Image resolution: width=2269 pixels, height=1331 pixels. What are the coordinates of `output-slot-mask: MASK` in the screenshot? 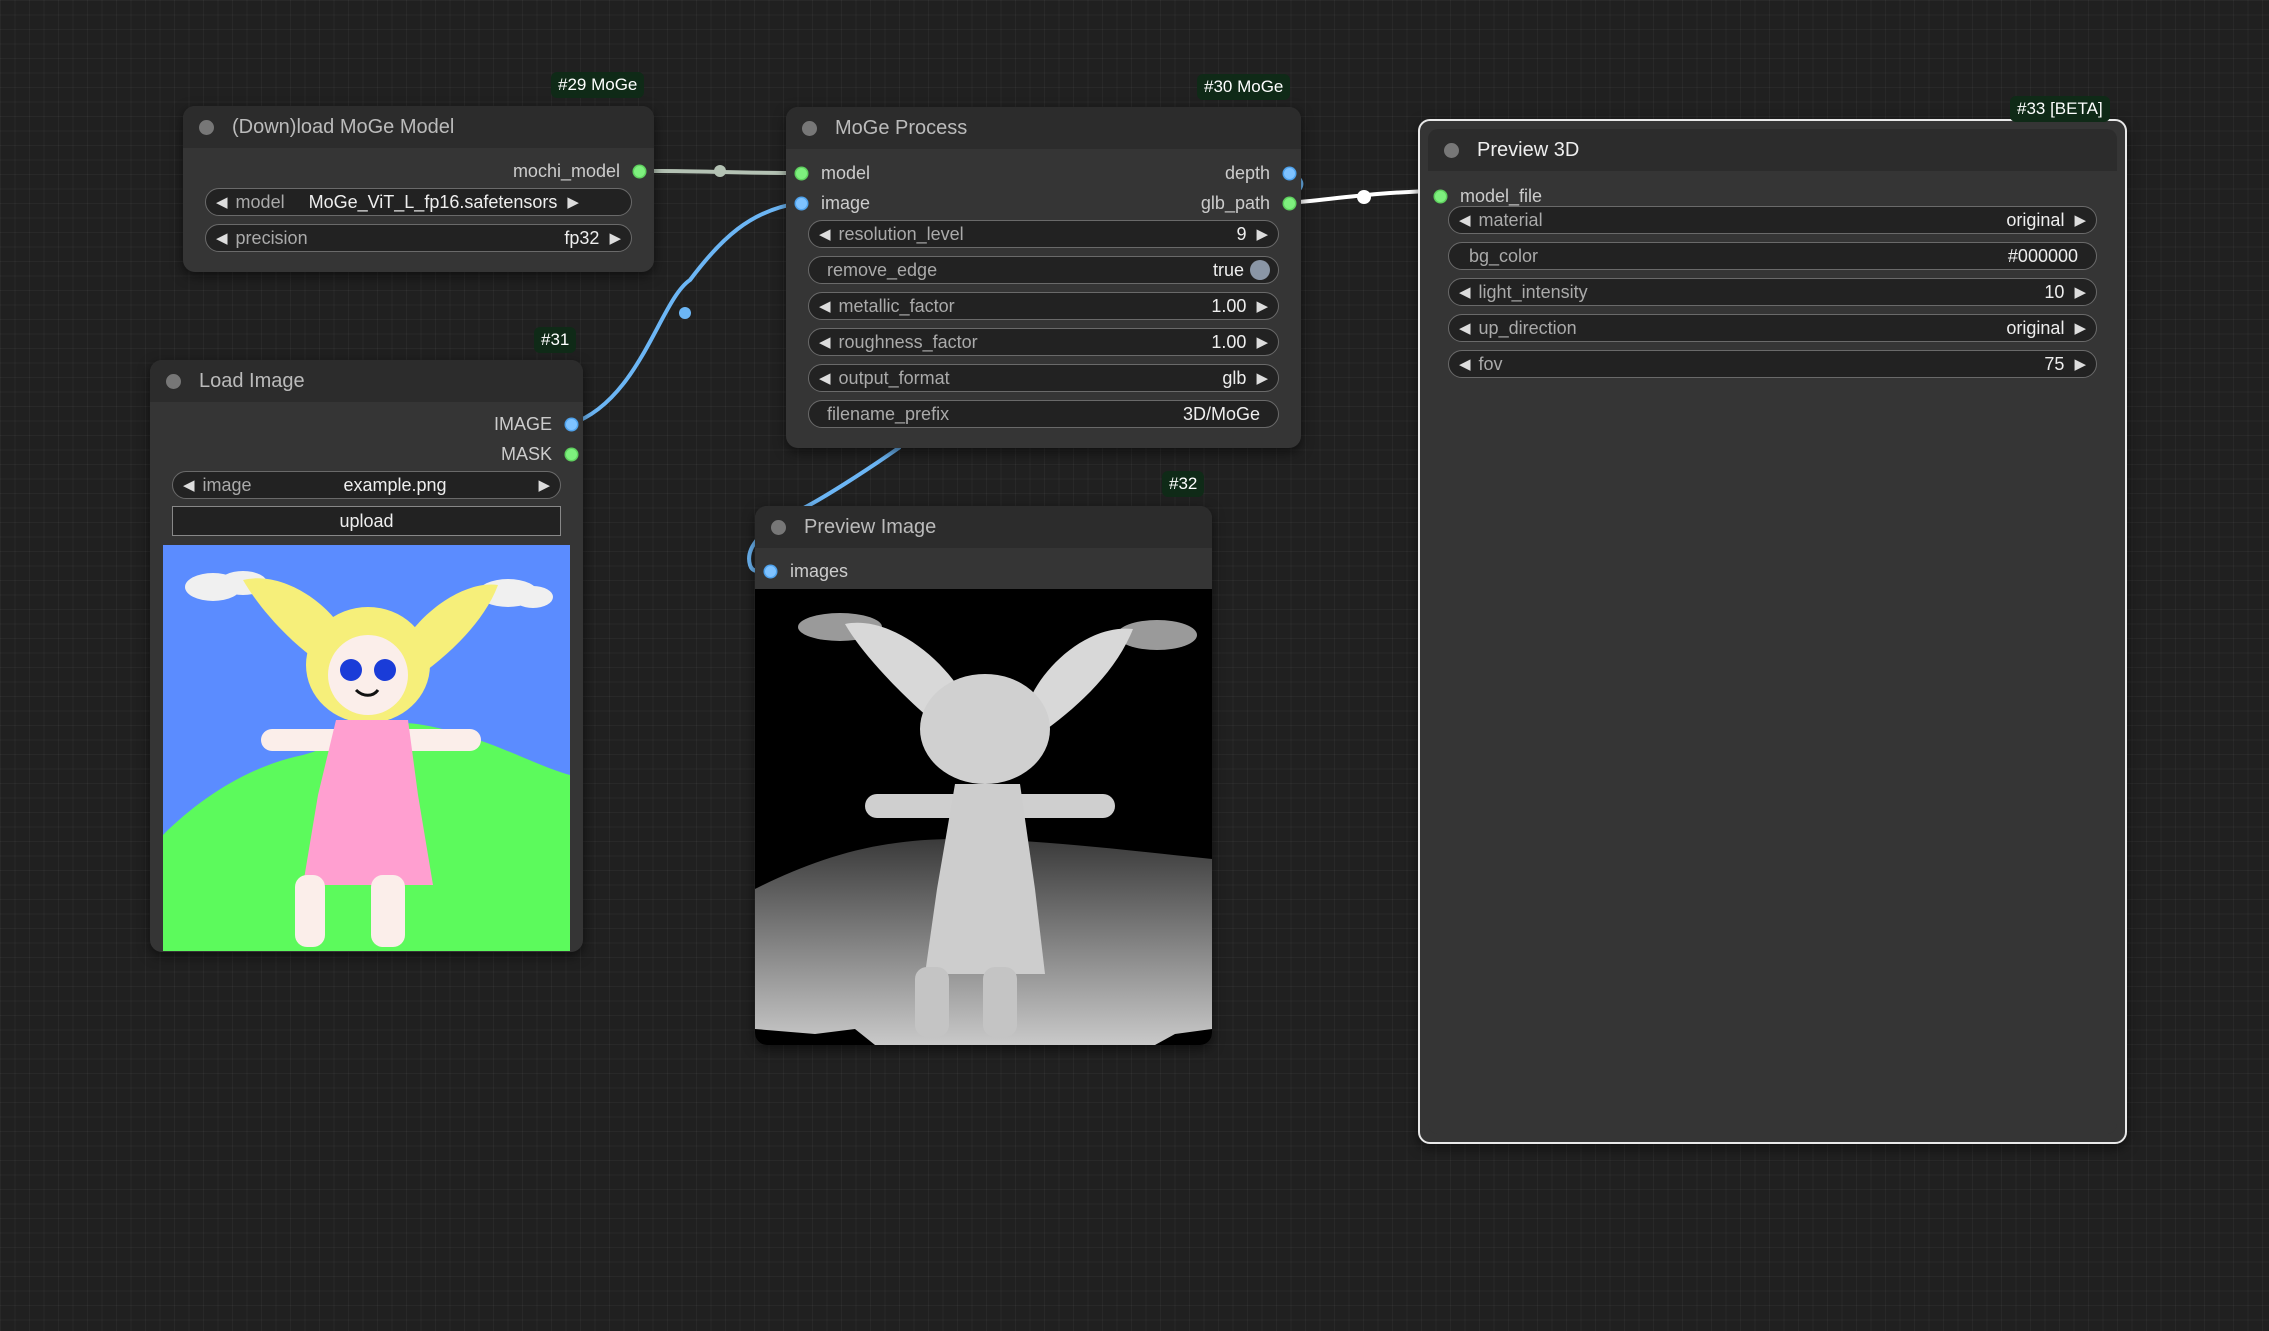 It's located at (463, 454).